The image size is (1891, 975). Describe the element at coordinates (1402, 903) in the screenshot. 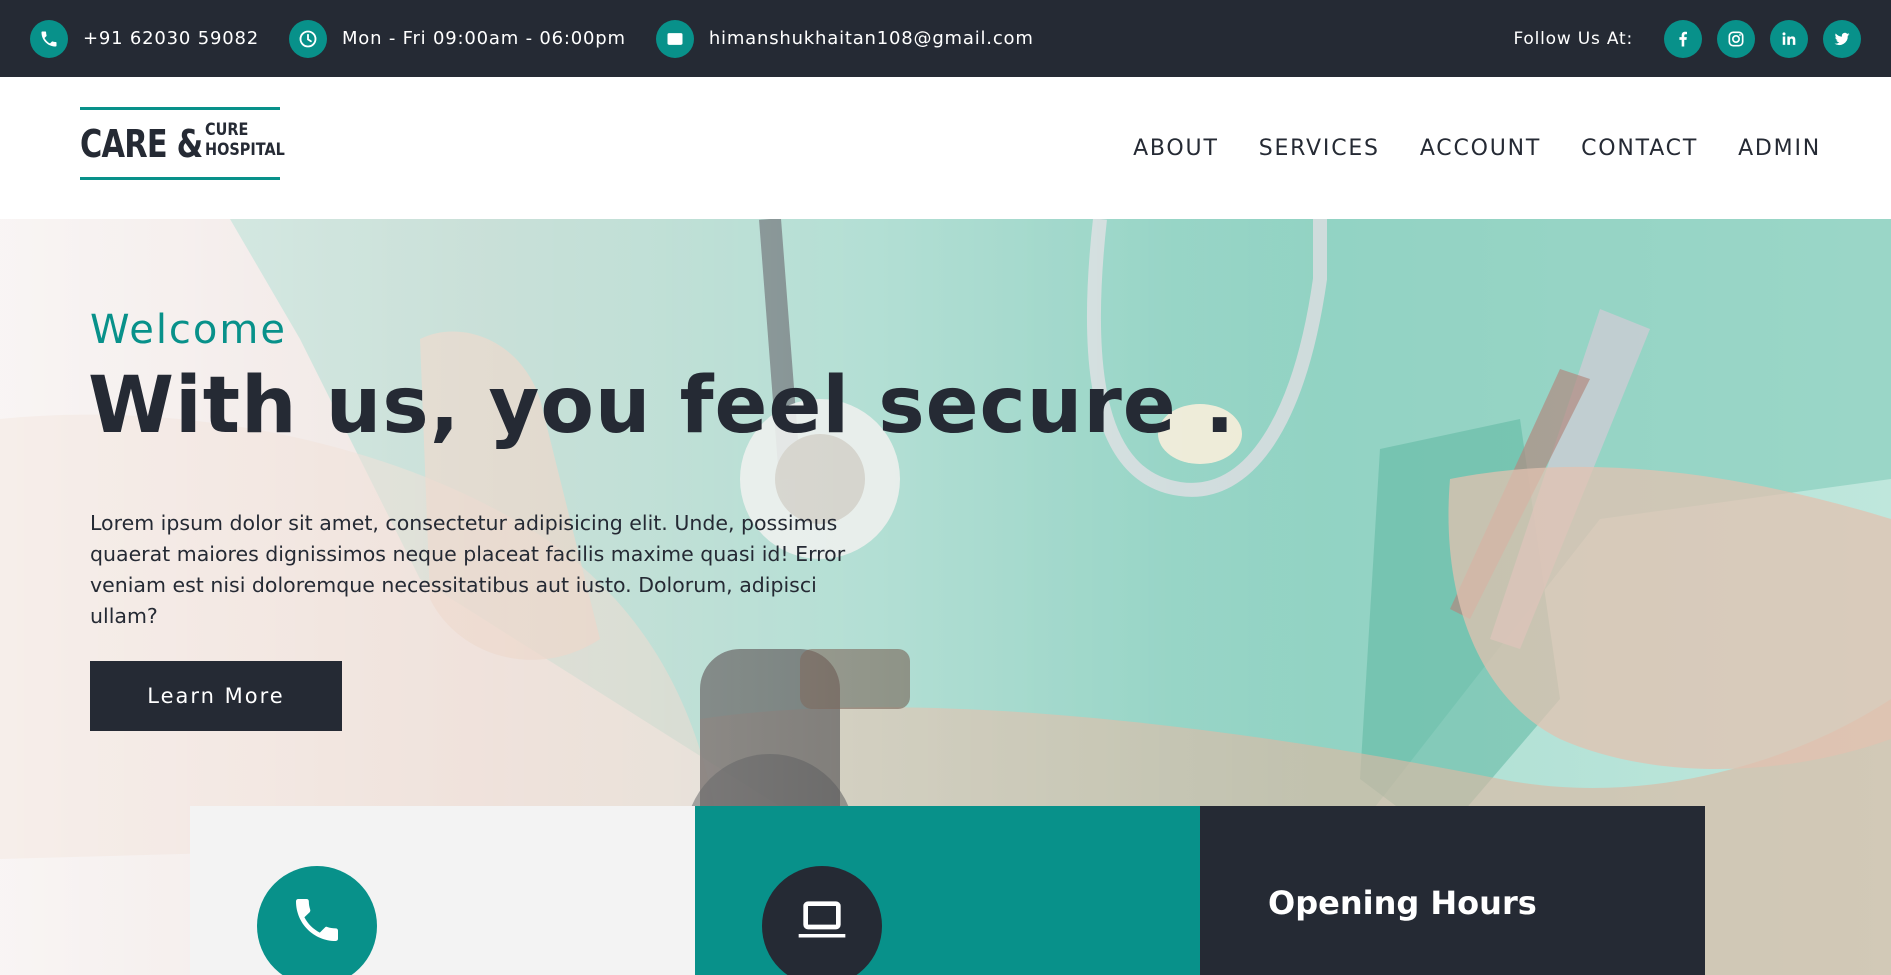

I see `opening-hours-title: Opening Hours` at that location.